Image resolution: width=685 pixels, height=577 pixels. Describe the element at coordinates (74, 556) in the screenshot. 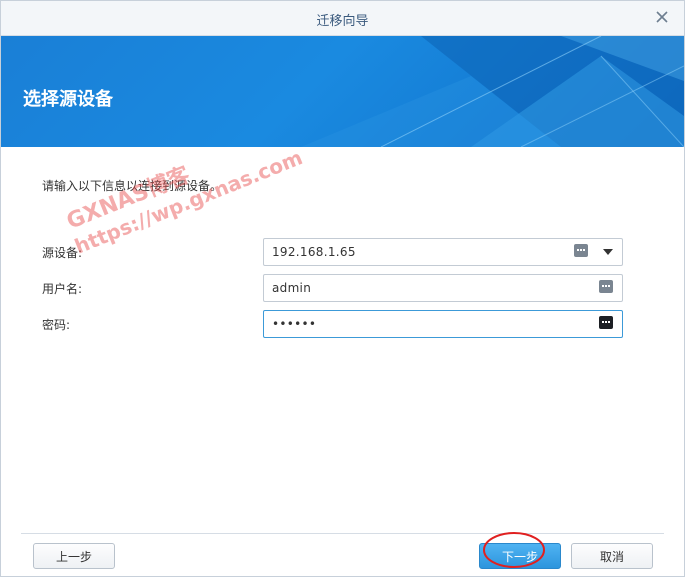

I see `previous-step-button: 上一步` at that location.